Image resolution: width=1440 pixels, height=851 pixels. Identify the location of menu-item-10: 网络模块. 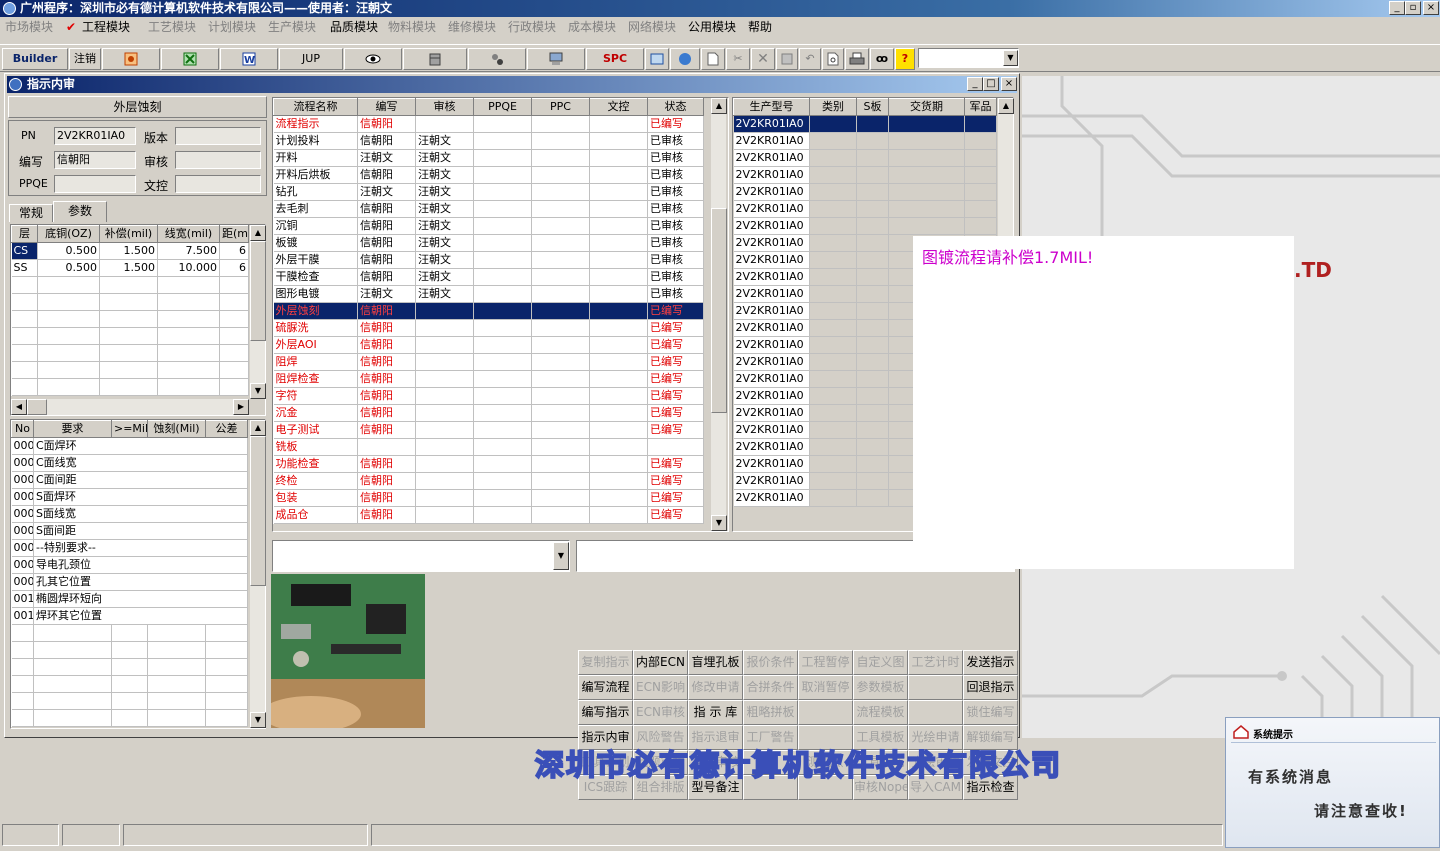
(652, 27).